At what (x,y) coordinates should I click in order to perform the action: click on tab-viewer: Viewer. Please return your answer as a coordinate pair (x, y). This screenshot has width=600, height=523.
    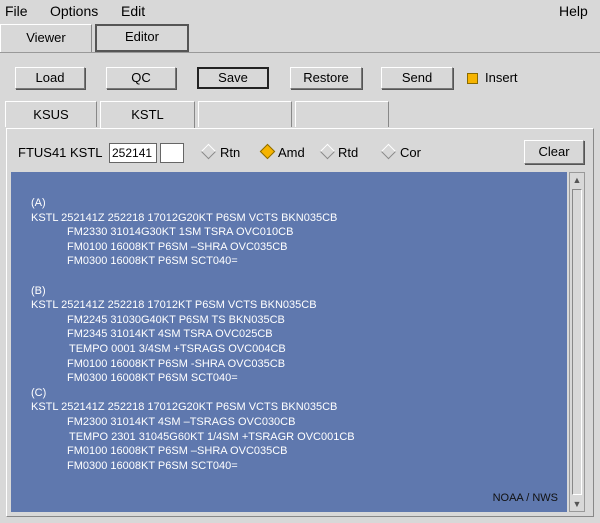
    Looking at the image, I should click on (46, 38).